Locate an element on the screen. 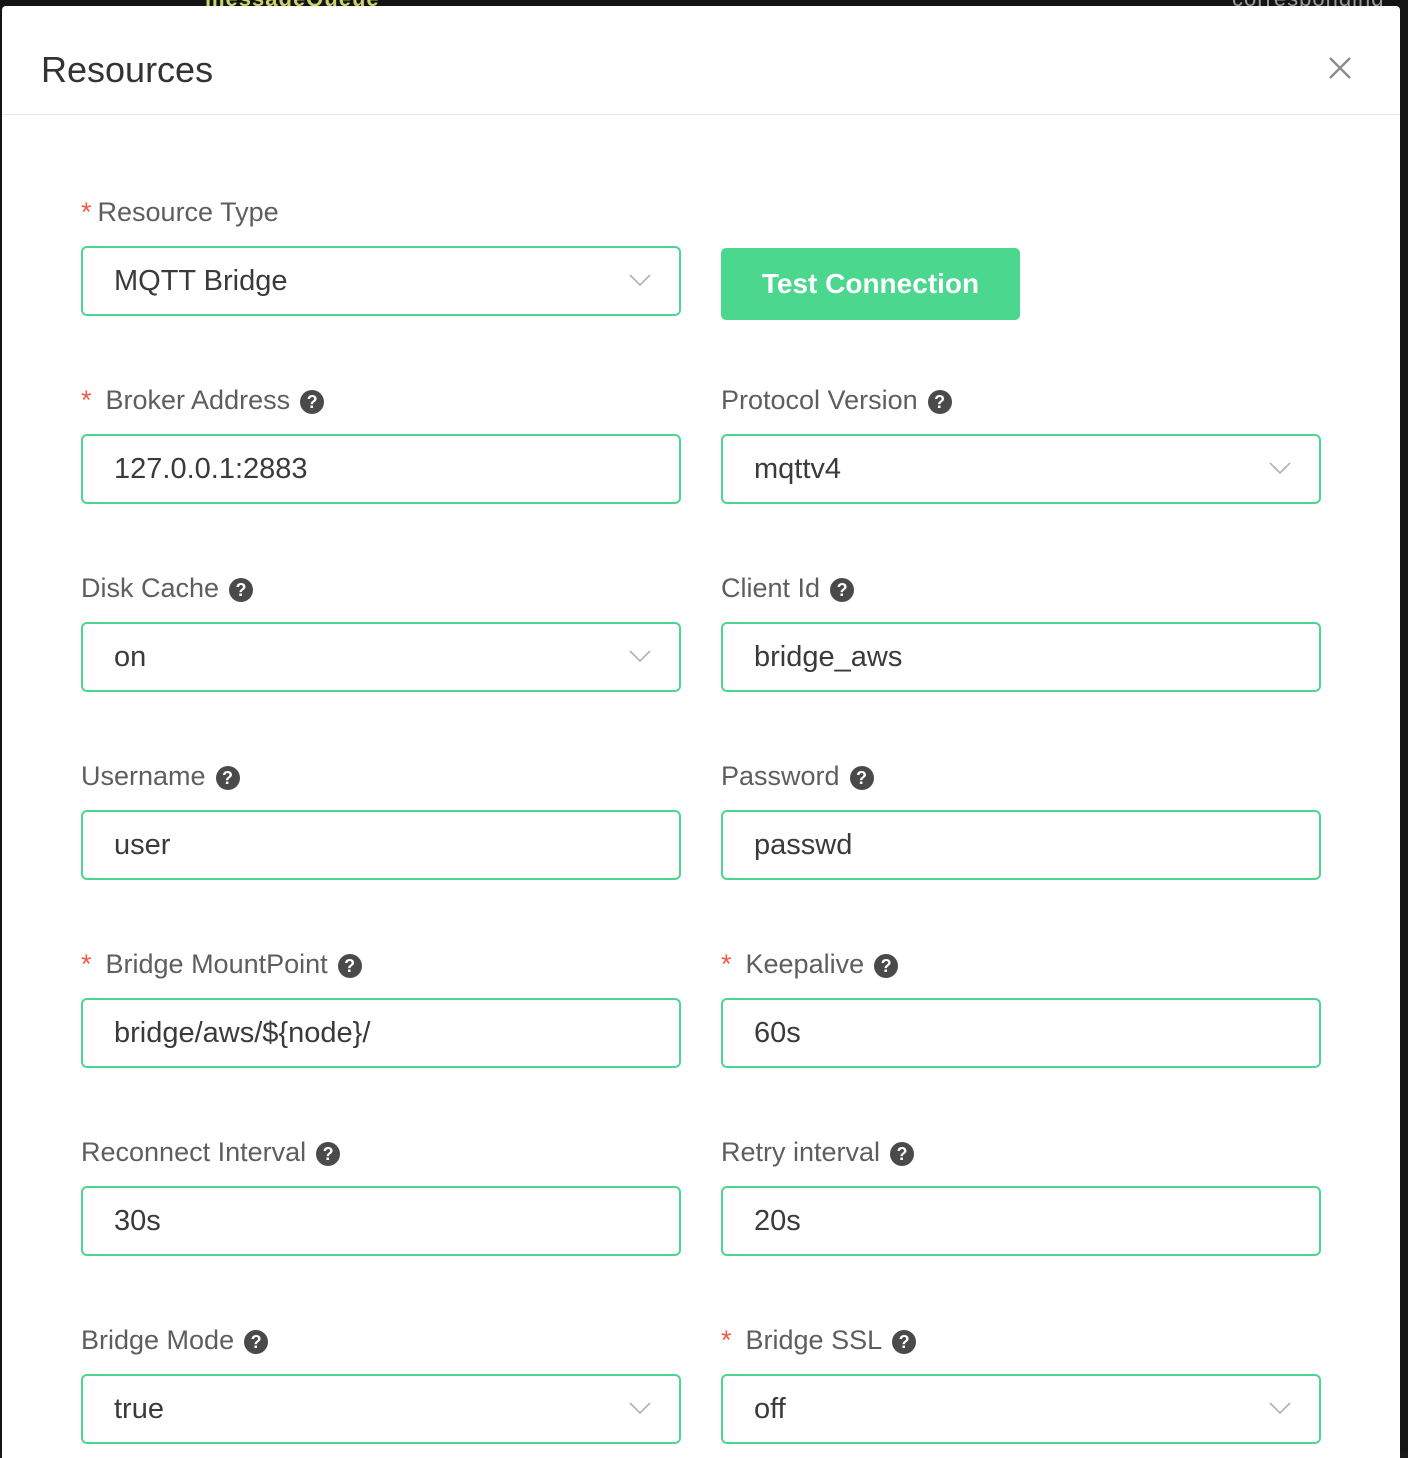  keepalive-label: * Keepalive? is located at coordinates (810, 964).